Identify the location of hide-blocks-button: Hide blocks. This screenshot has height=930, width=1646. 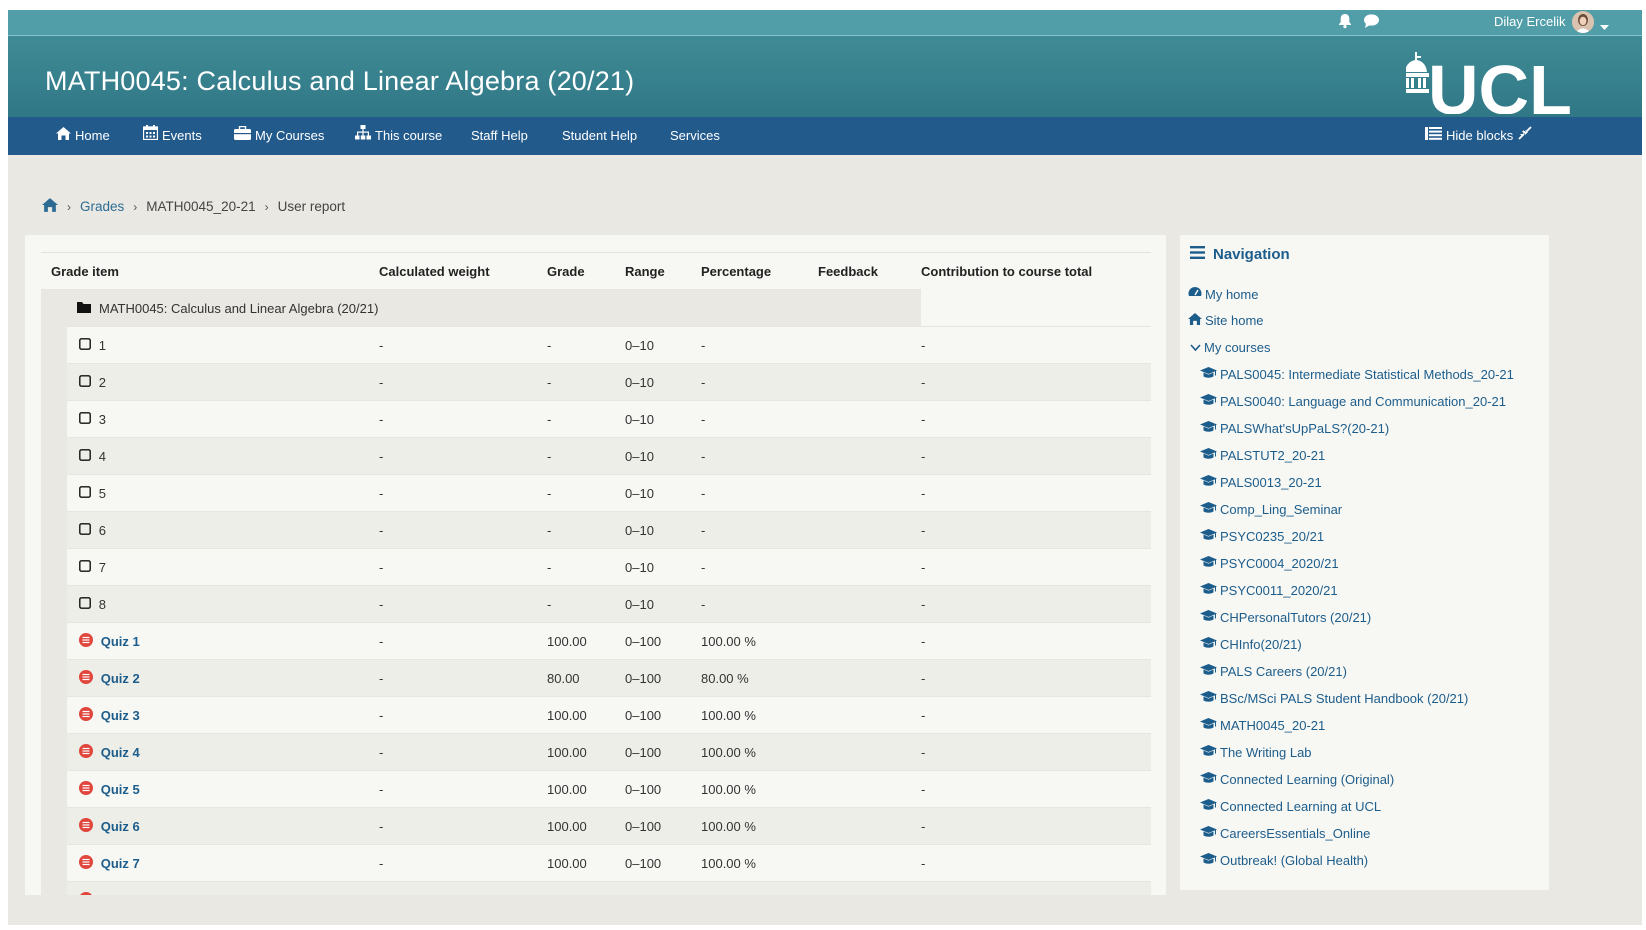
(1469, 136).